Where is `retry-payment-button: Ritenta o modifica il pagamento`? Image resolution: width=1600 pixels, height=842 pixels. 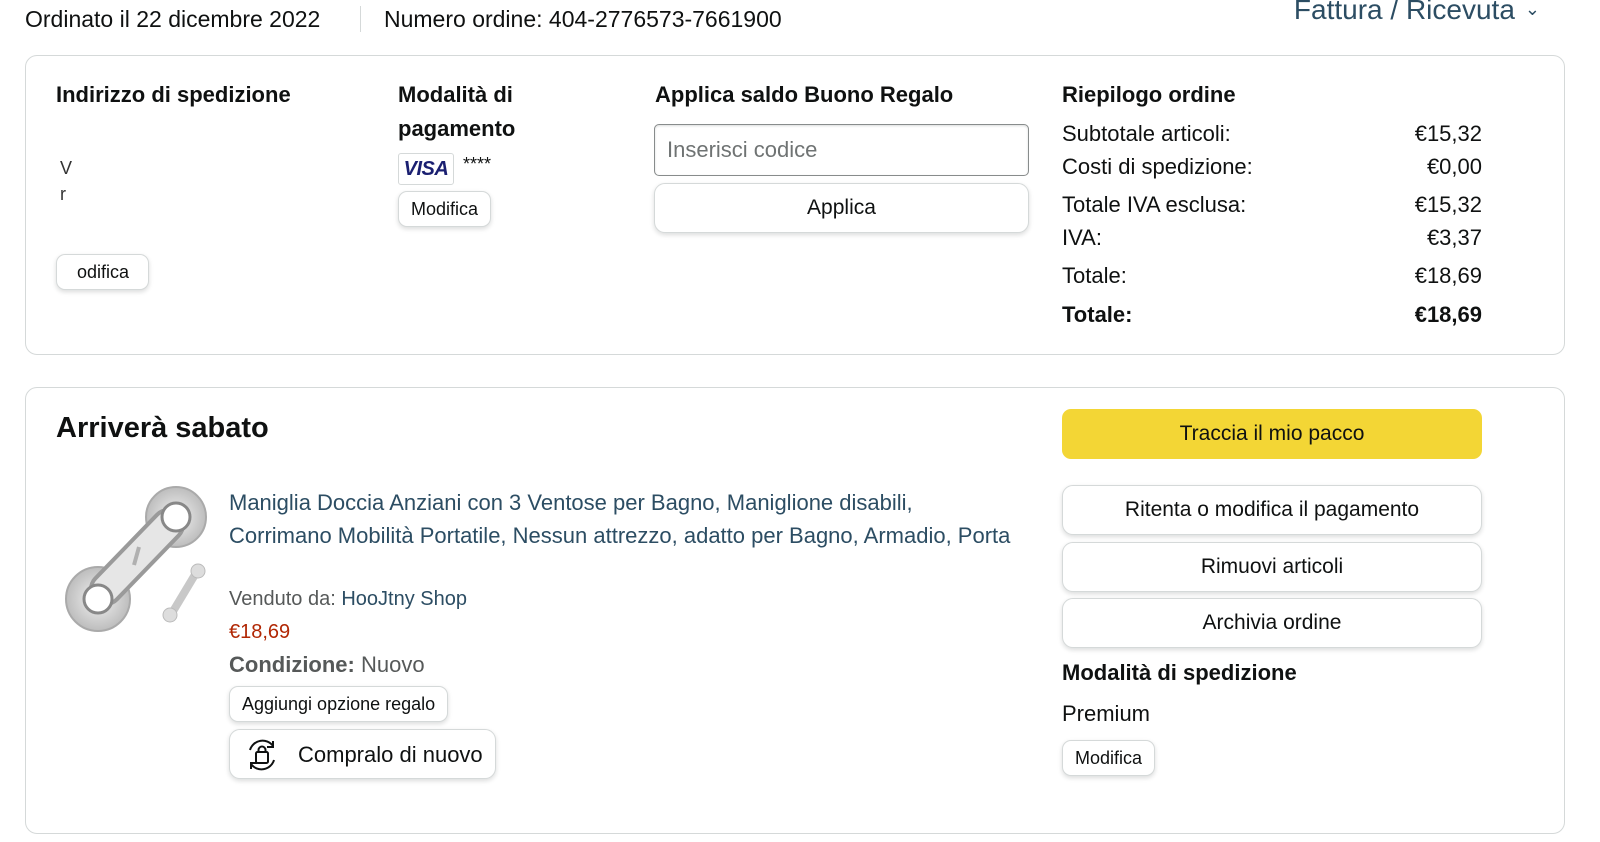
retry-payment-button: Ritenta o modifica il pagamento is located at coordinates (1272, 510).